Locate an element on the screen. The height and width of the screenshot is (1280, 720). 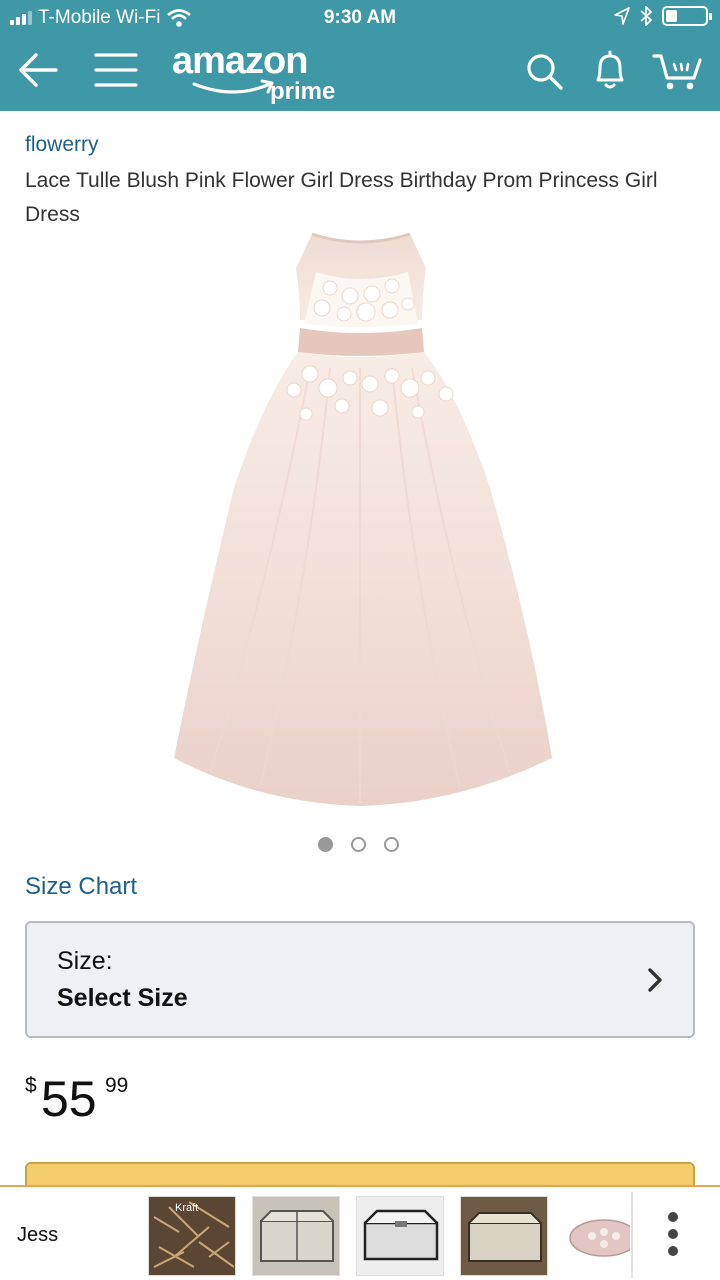
recently-viewed-tray: Jess Kraft is located at coordinates (360, 1232).